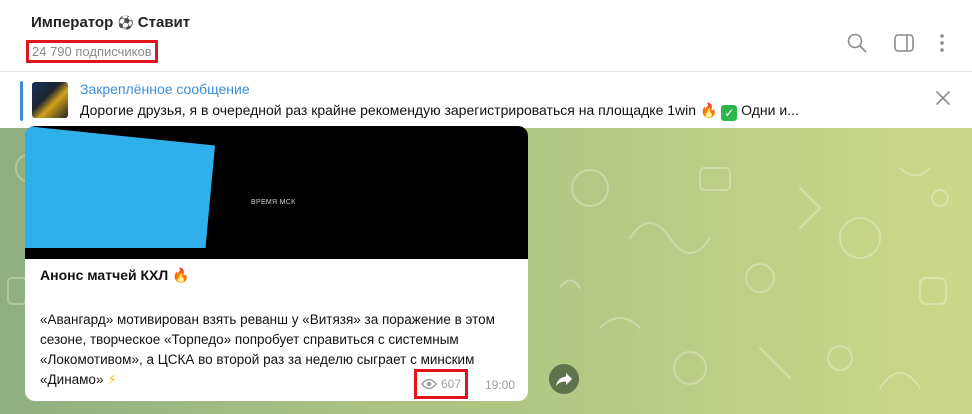  What do you see at coordinates (120, 187) in the screenshot?
I see `media-blue-panel` at bounding box center [120, 187].